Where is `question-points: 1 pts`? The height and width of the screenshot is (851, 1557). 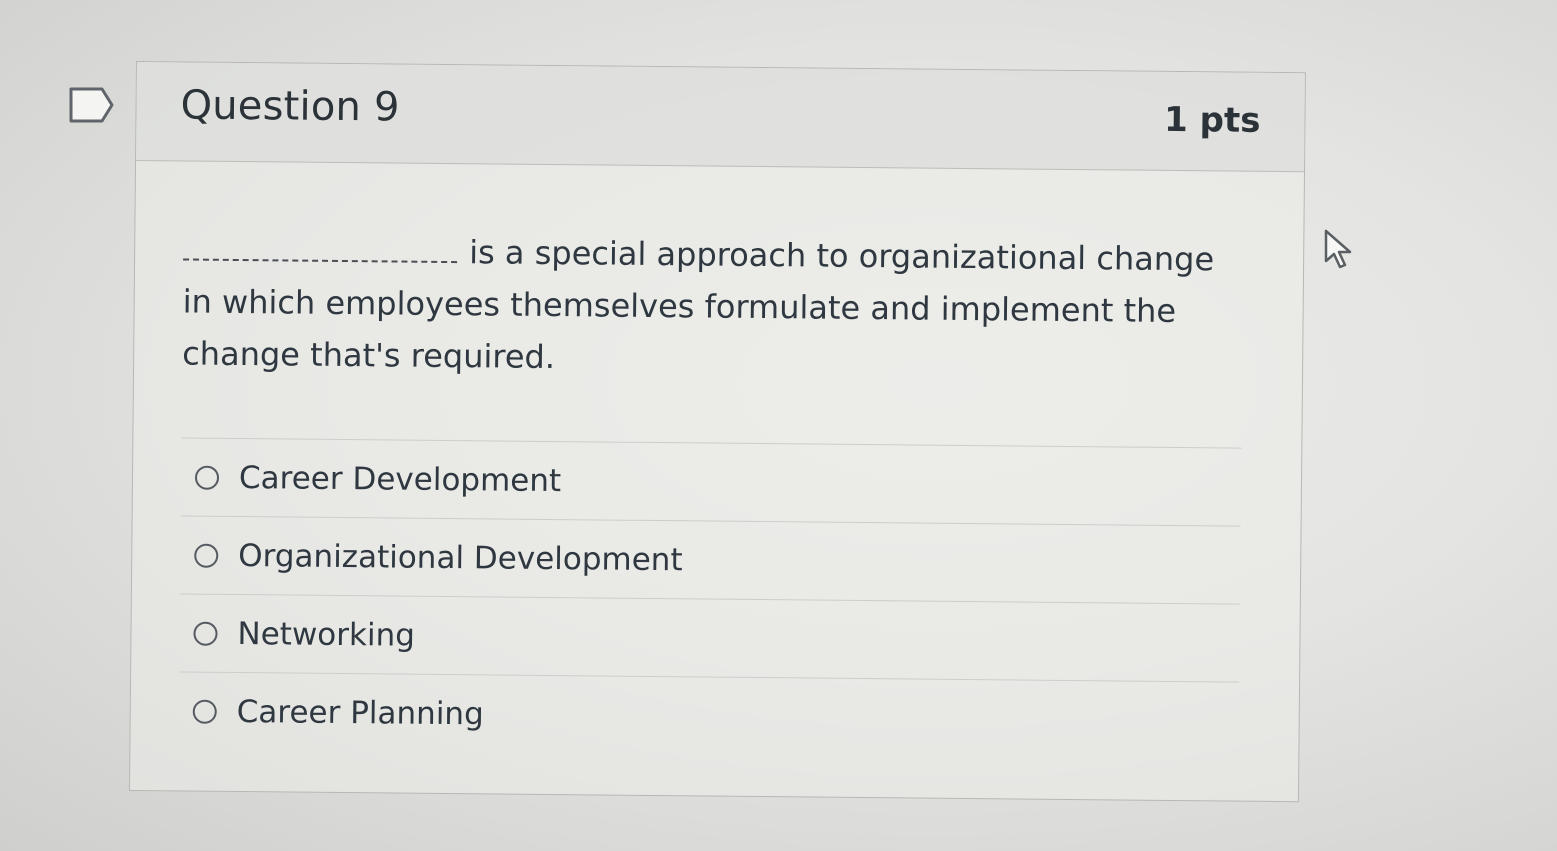 question-points: 1 pts is located at coordinates (1212, 120).